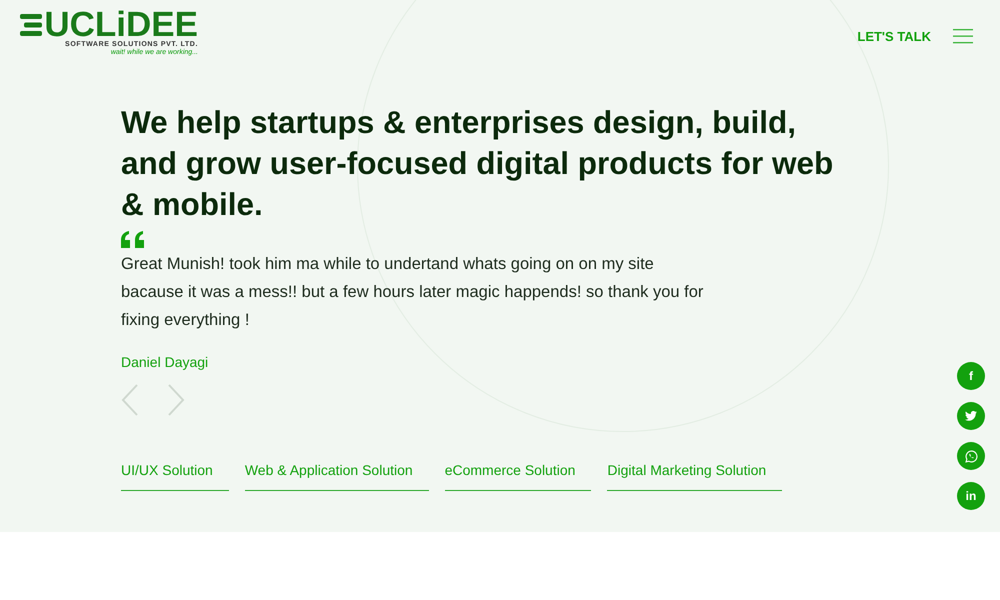 This screenshot has width=1000, height=600. I want to click on service-link: Digital Marketing Solution, so click(694, 476).